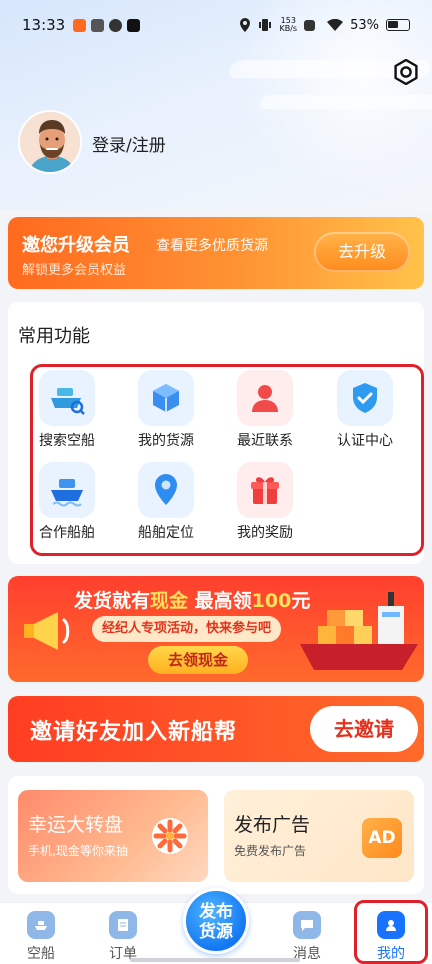 This screenshot has height=964, width=432. Describe the element at coordinates (215, 960) in the screenshot. I see `home-indicator` at that location.